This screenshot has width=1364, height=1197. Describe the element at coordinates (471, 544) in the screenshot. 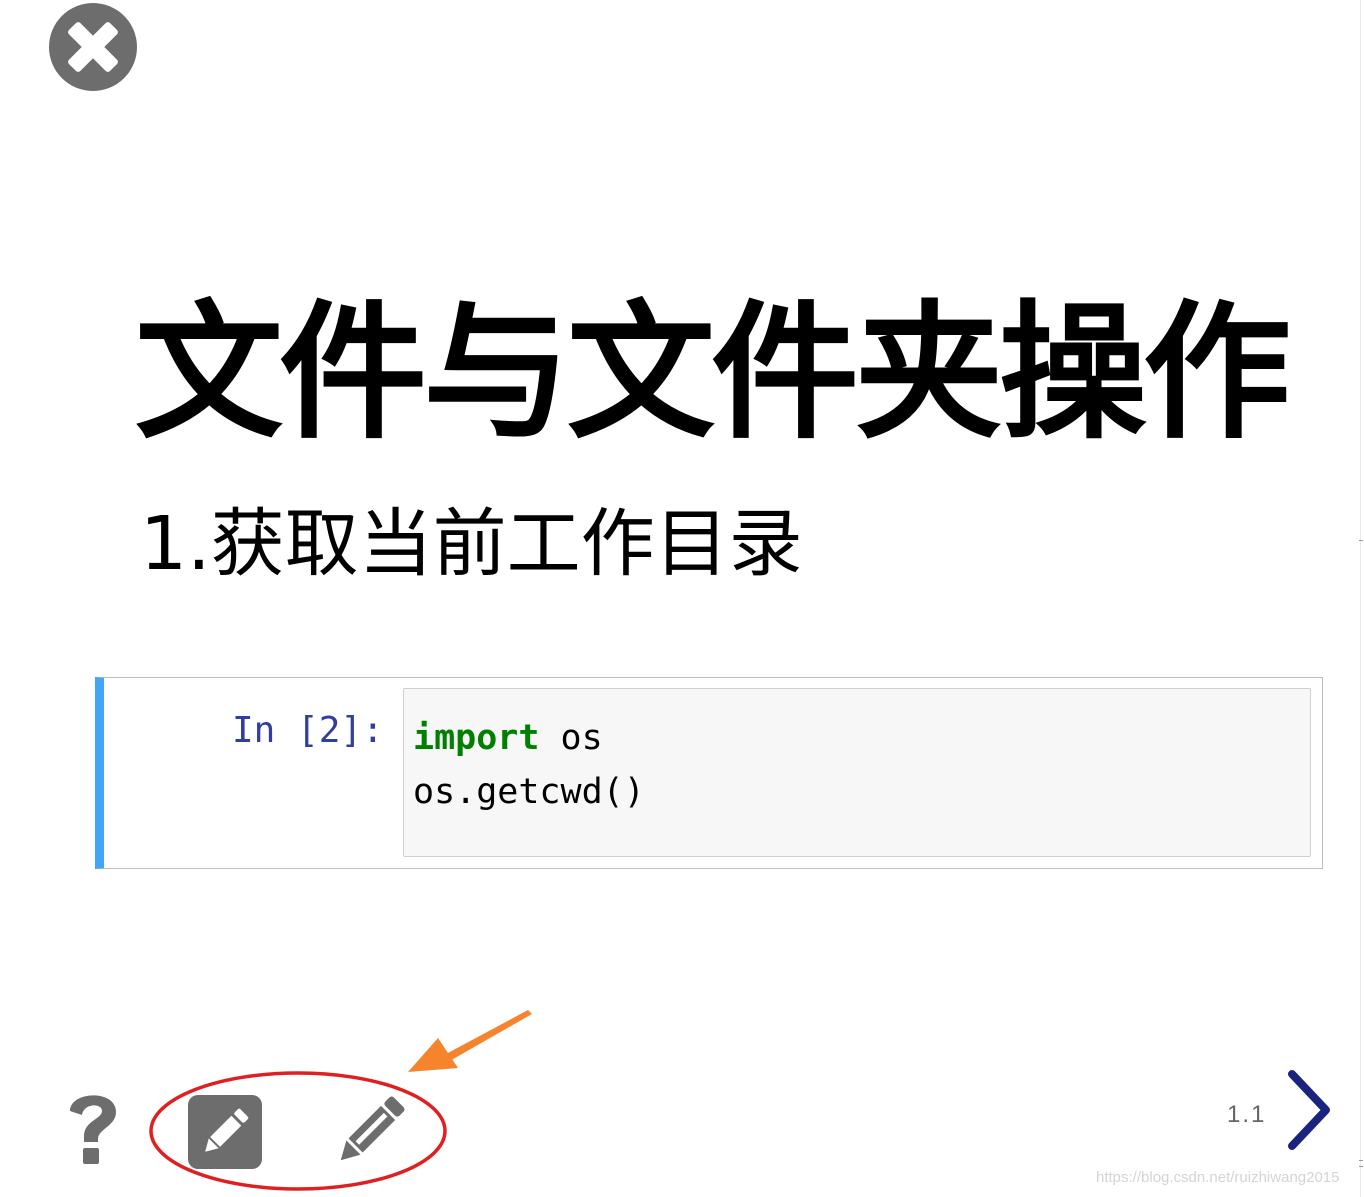

I see `slide-subtitle: 1.获取当前工作目录` at that location.